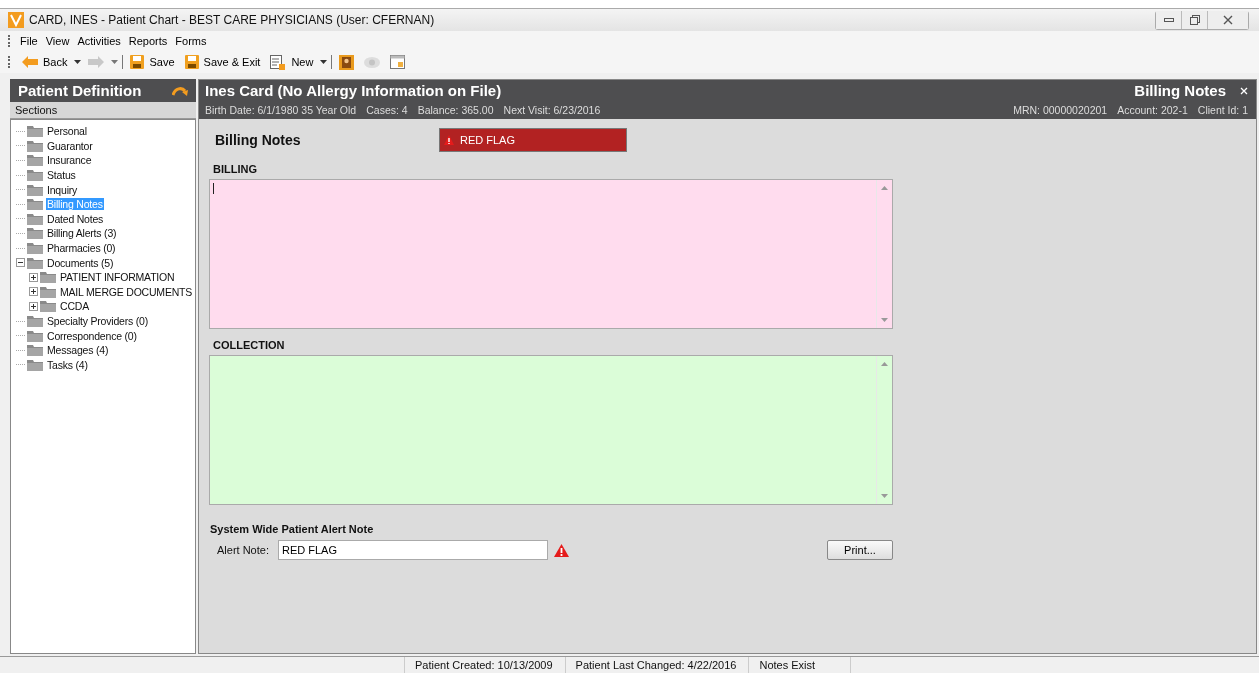  What do you see at coordinates (484, 665) in the screenshot?
I see `status-text: Patient Created: 10/13/2009` at bounding box center [484, 665].